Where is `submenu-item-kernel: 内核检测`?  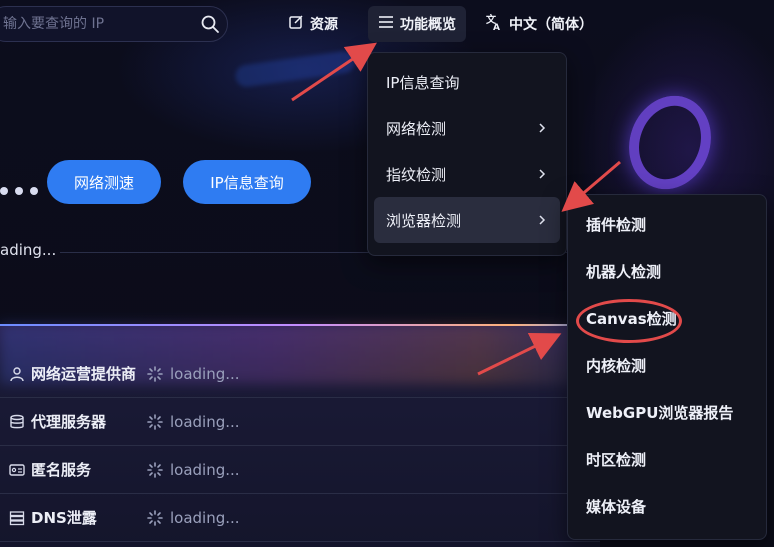 submenu-item-kernel: 内核检测 is located at coordinates (667, 365).